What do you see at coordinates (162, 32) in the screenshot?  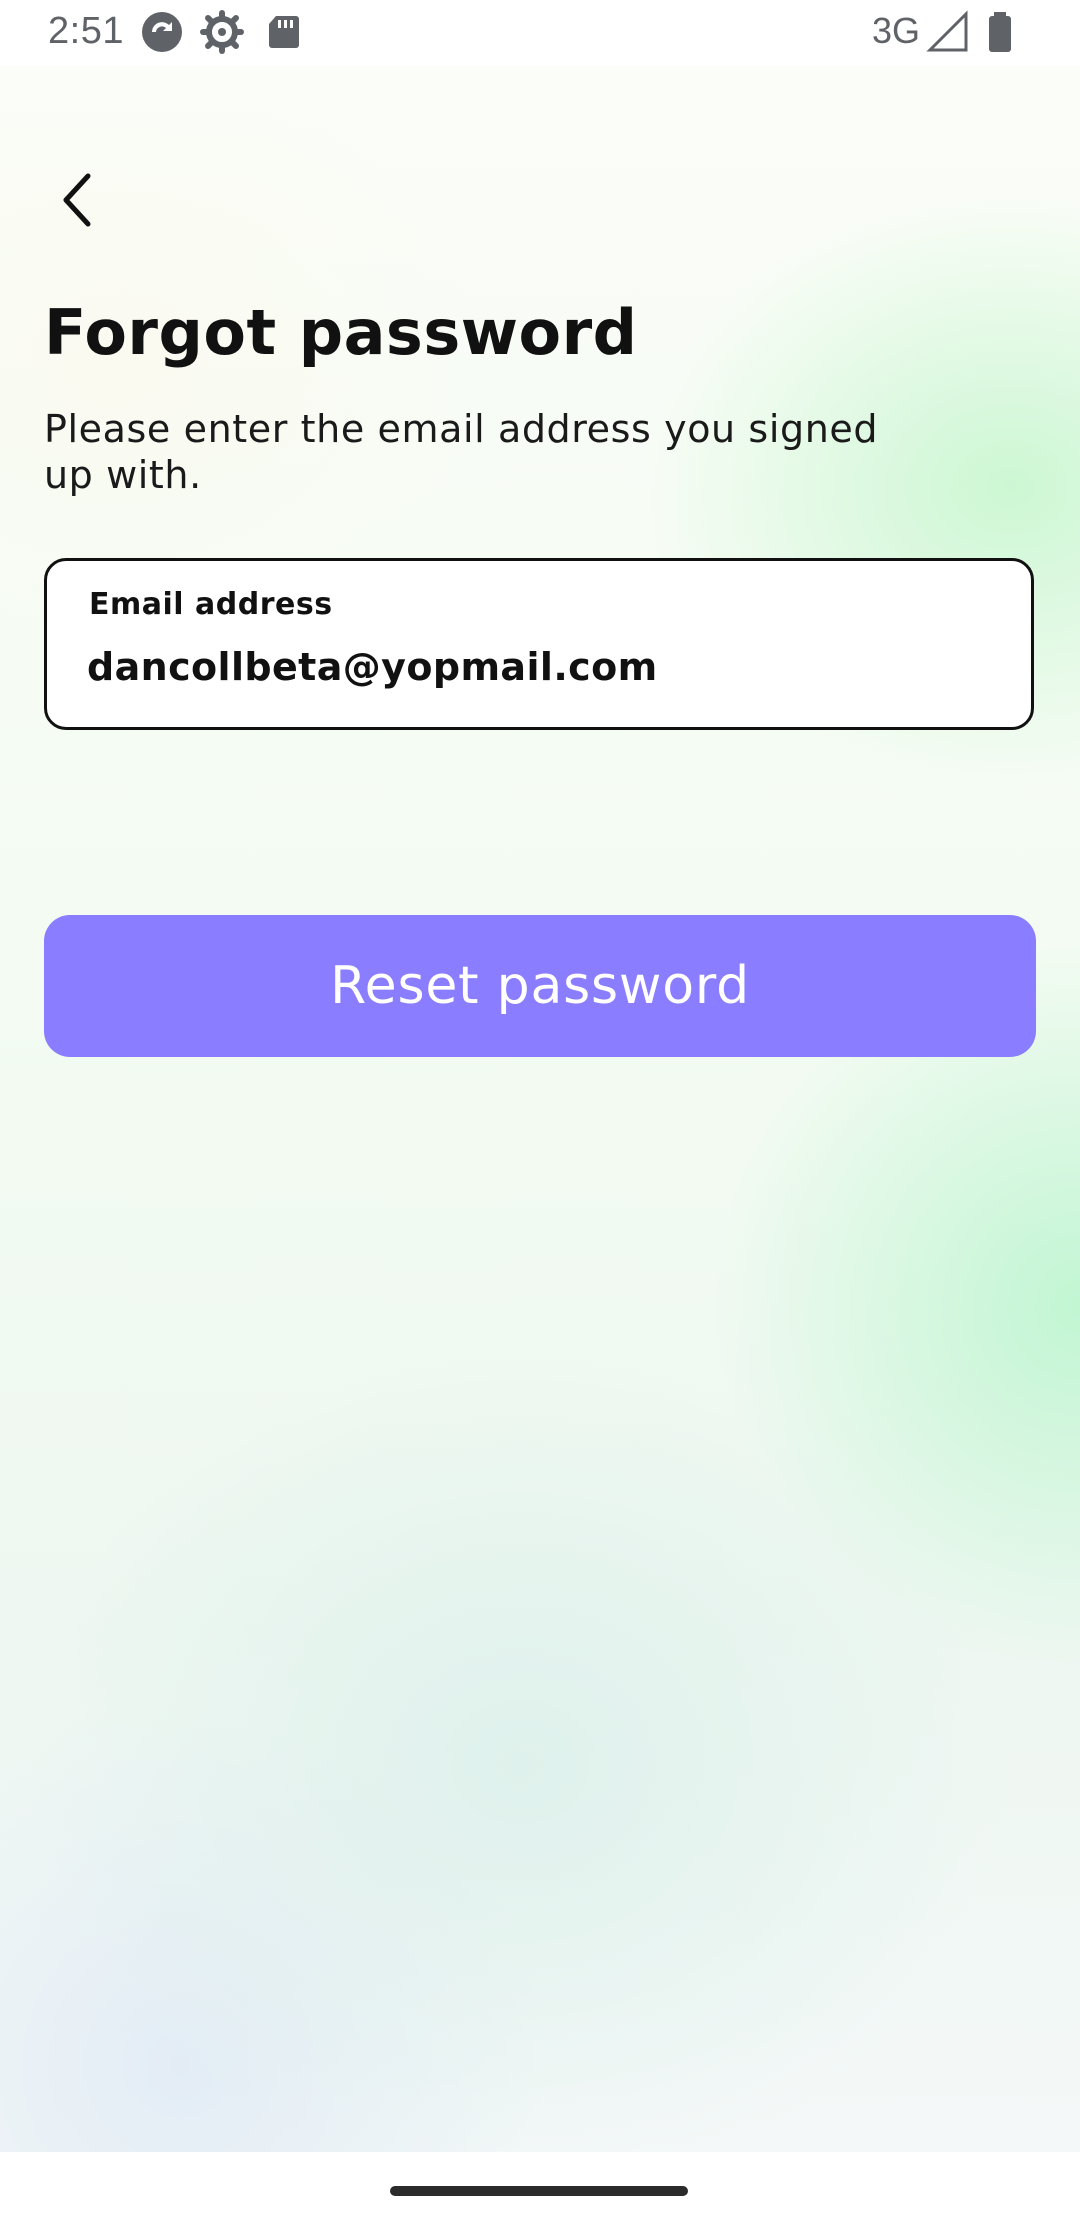 I see `sync-icon` at bounding box center [162, 32].